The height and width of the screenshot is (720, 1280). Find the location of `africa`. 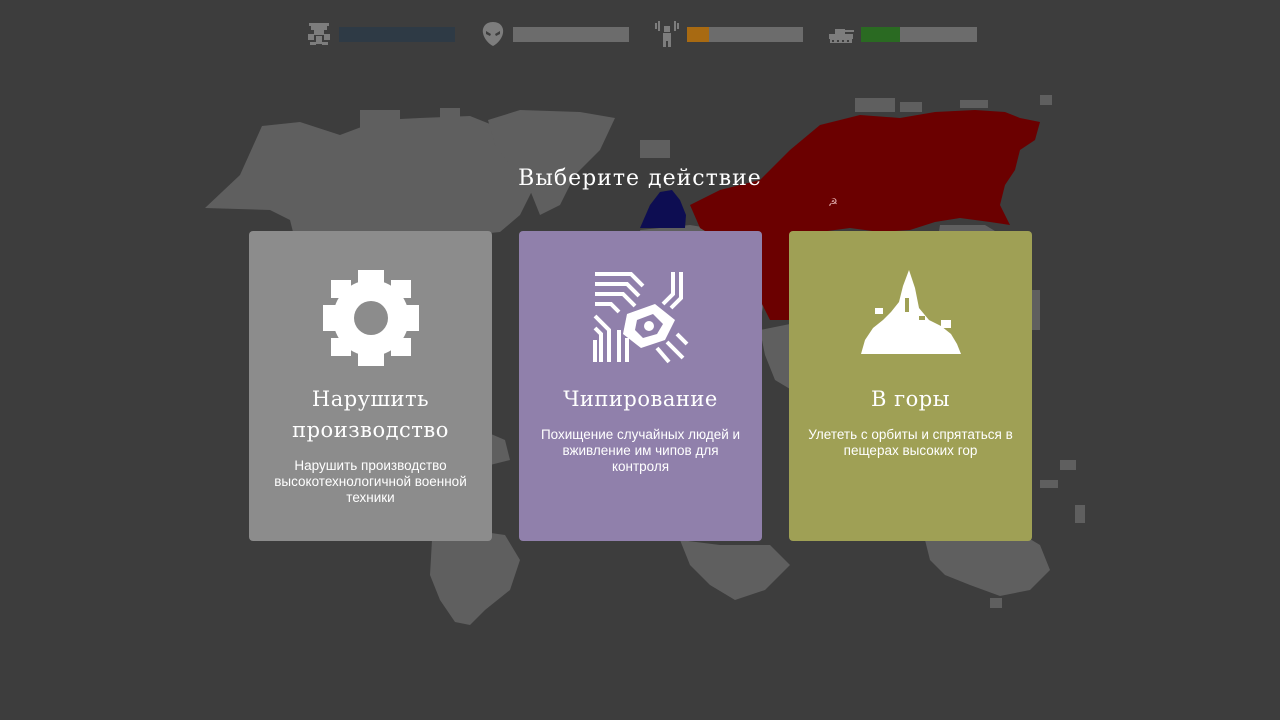

africa is located at coordinates (735, 570).